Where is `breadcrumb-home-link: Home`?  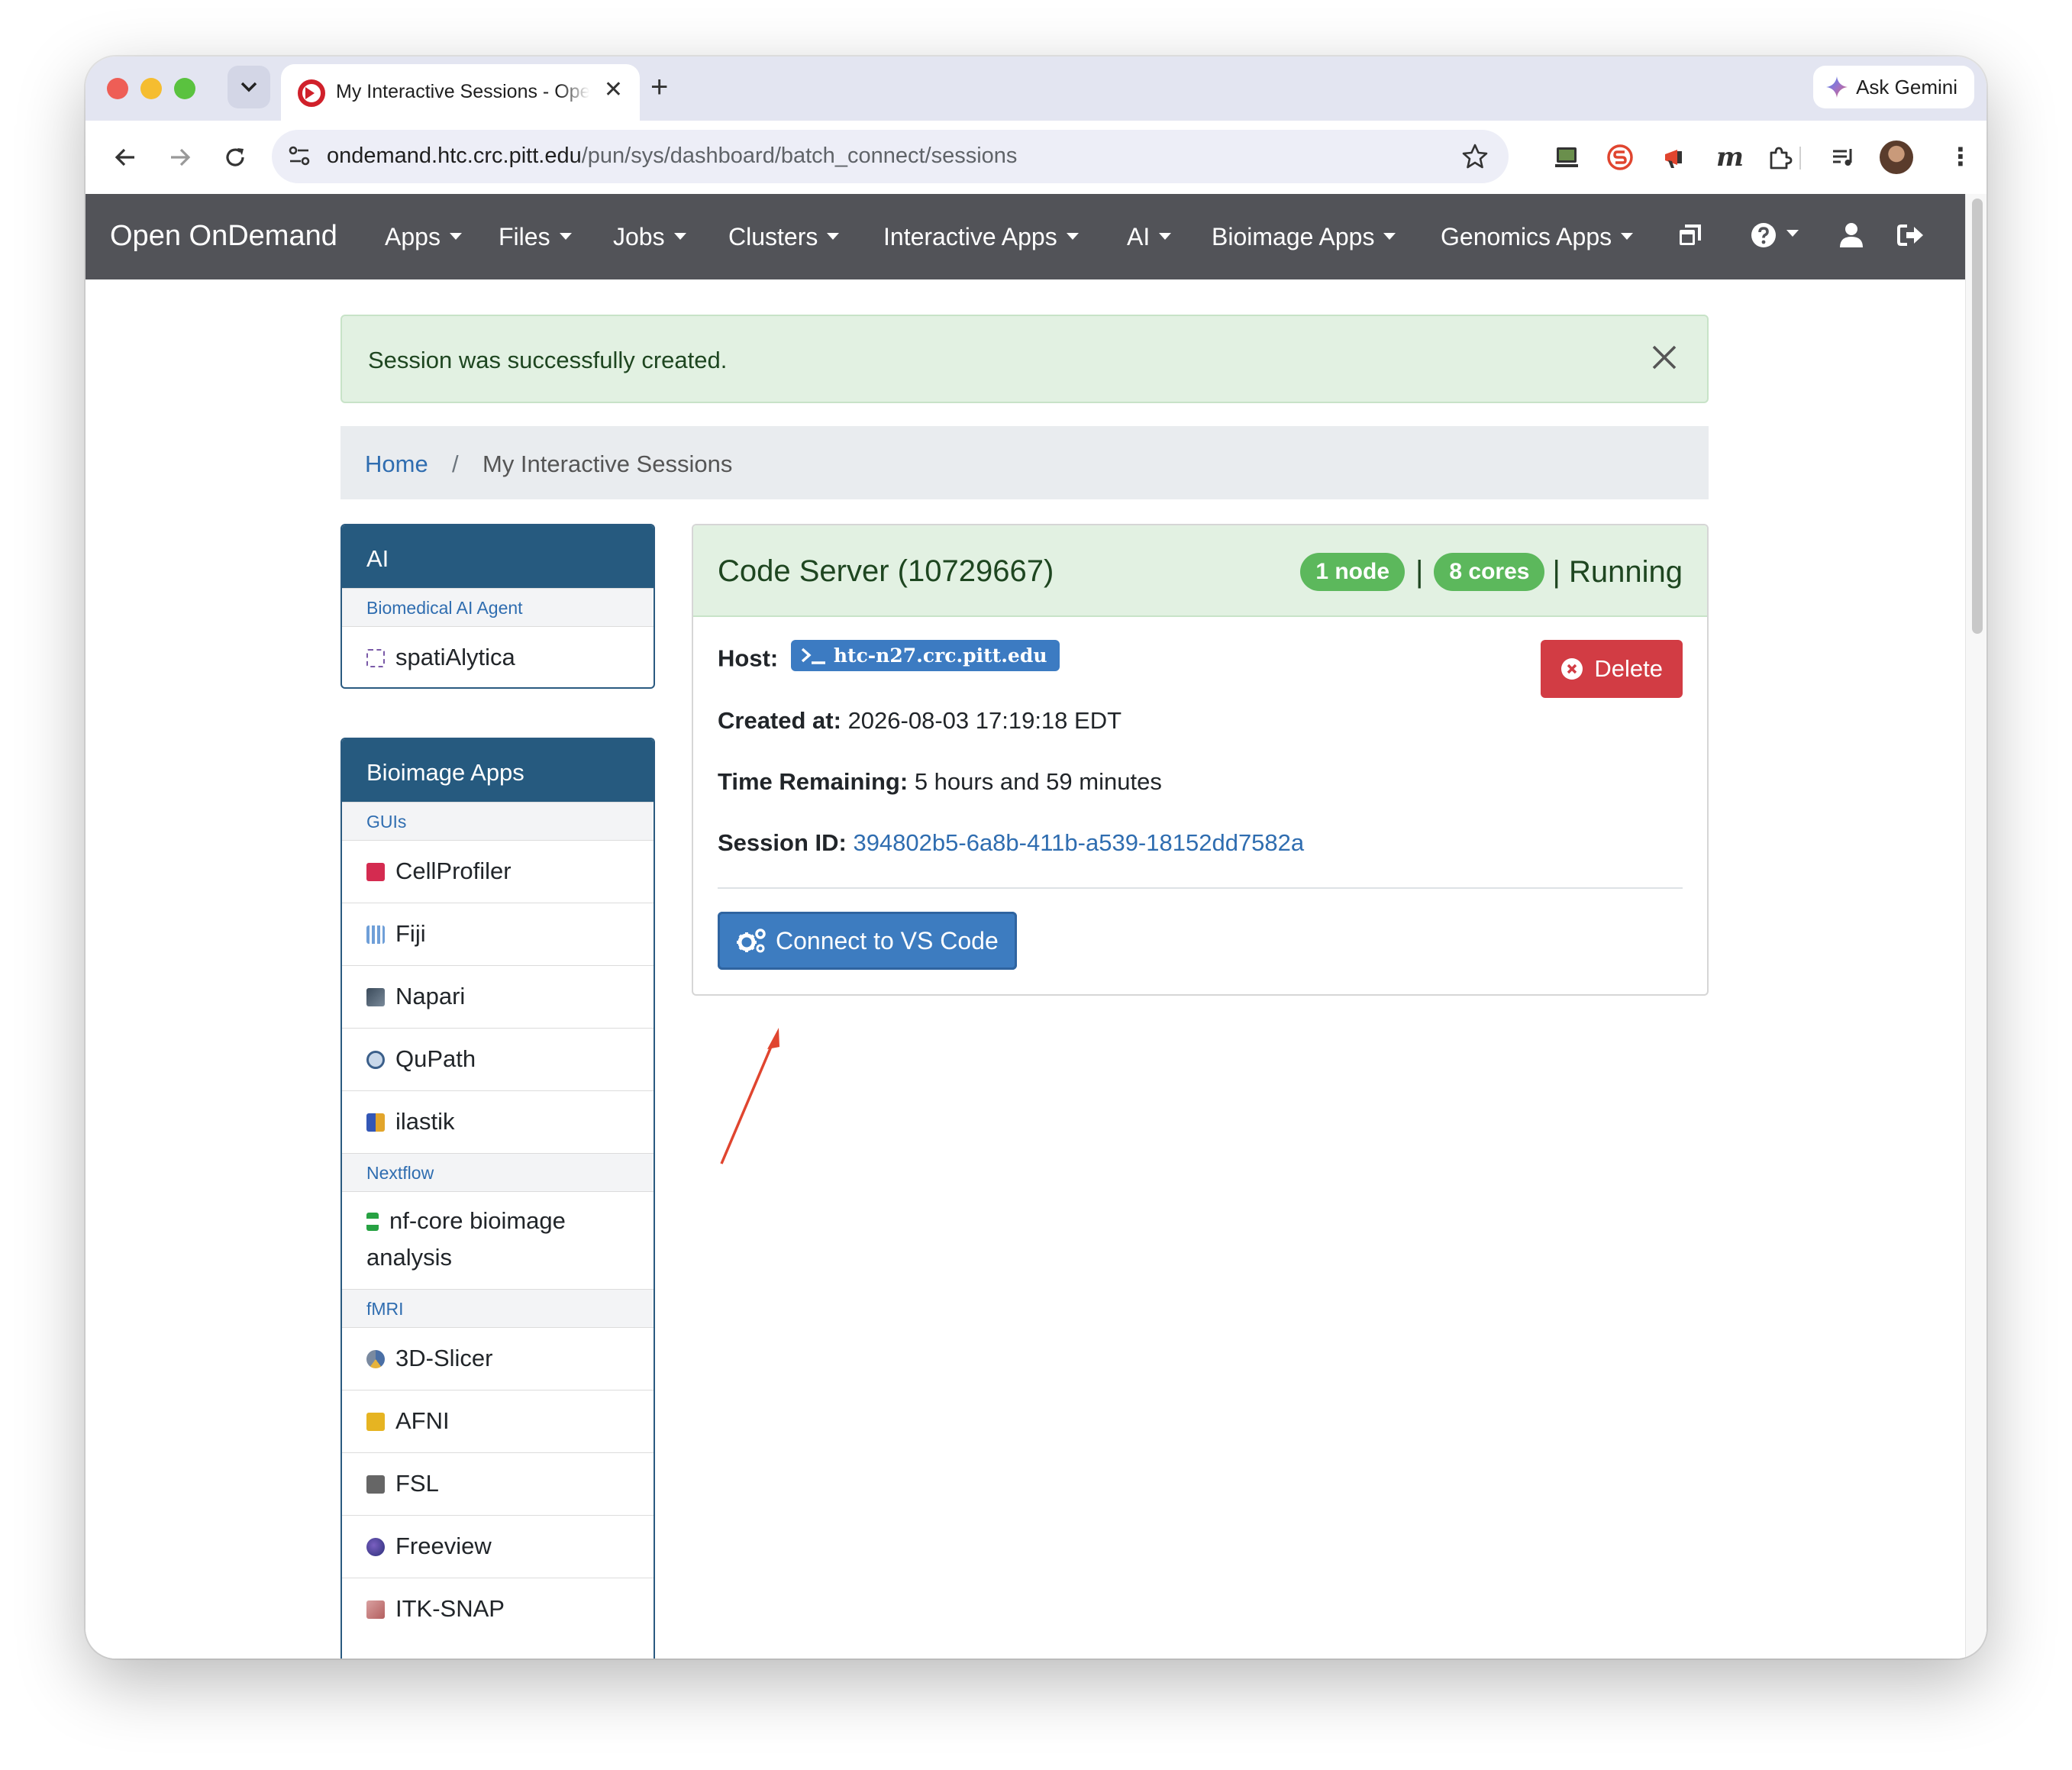 breadcrumb-home-link: Home is located at coordinates (396, 465).